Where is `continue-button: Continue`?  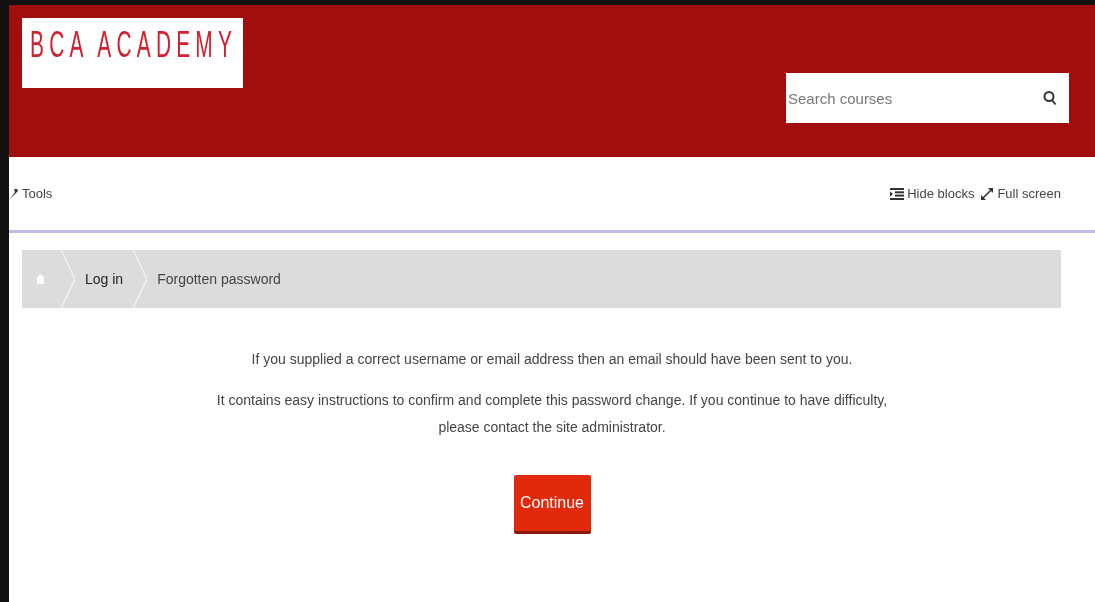 continue-button: Continue is located at coordinates (552, 504).